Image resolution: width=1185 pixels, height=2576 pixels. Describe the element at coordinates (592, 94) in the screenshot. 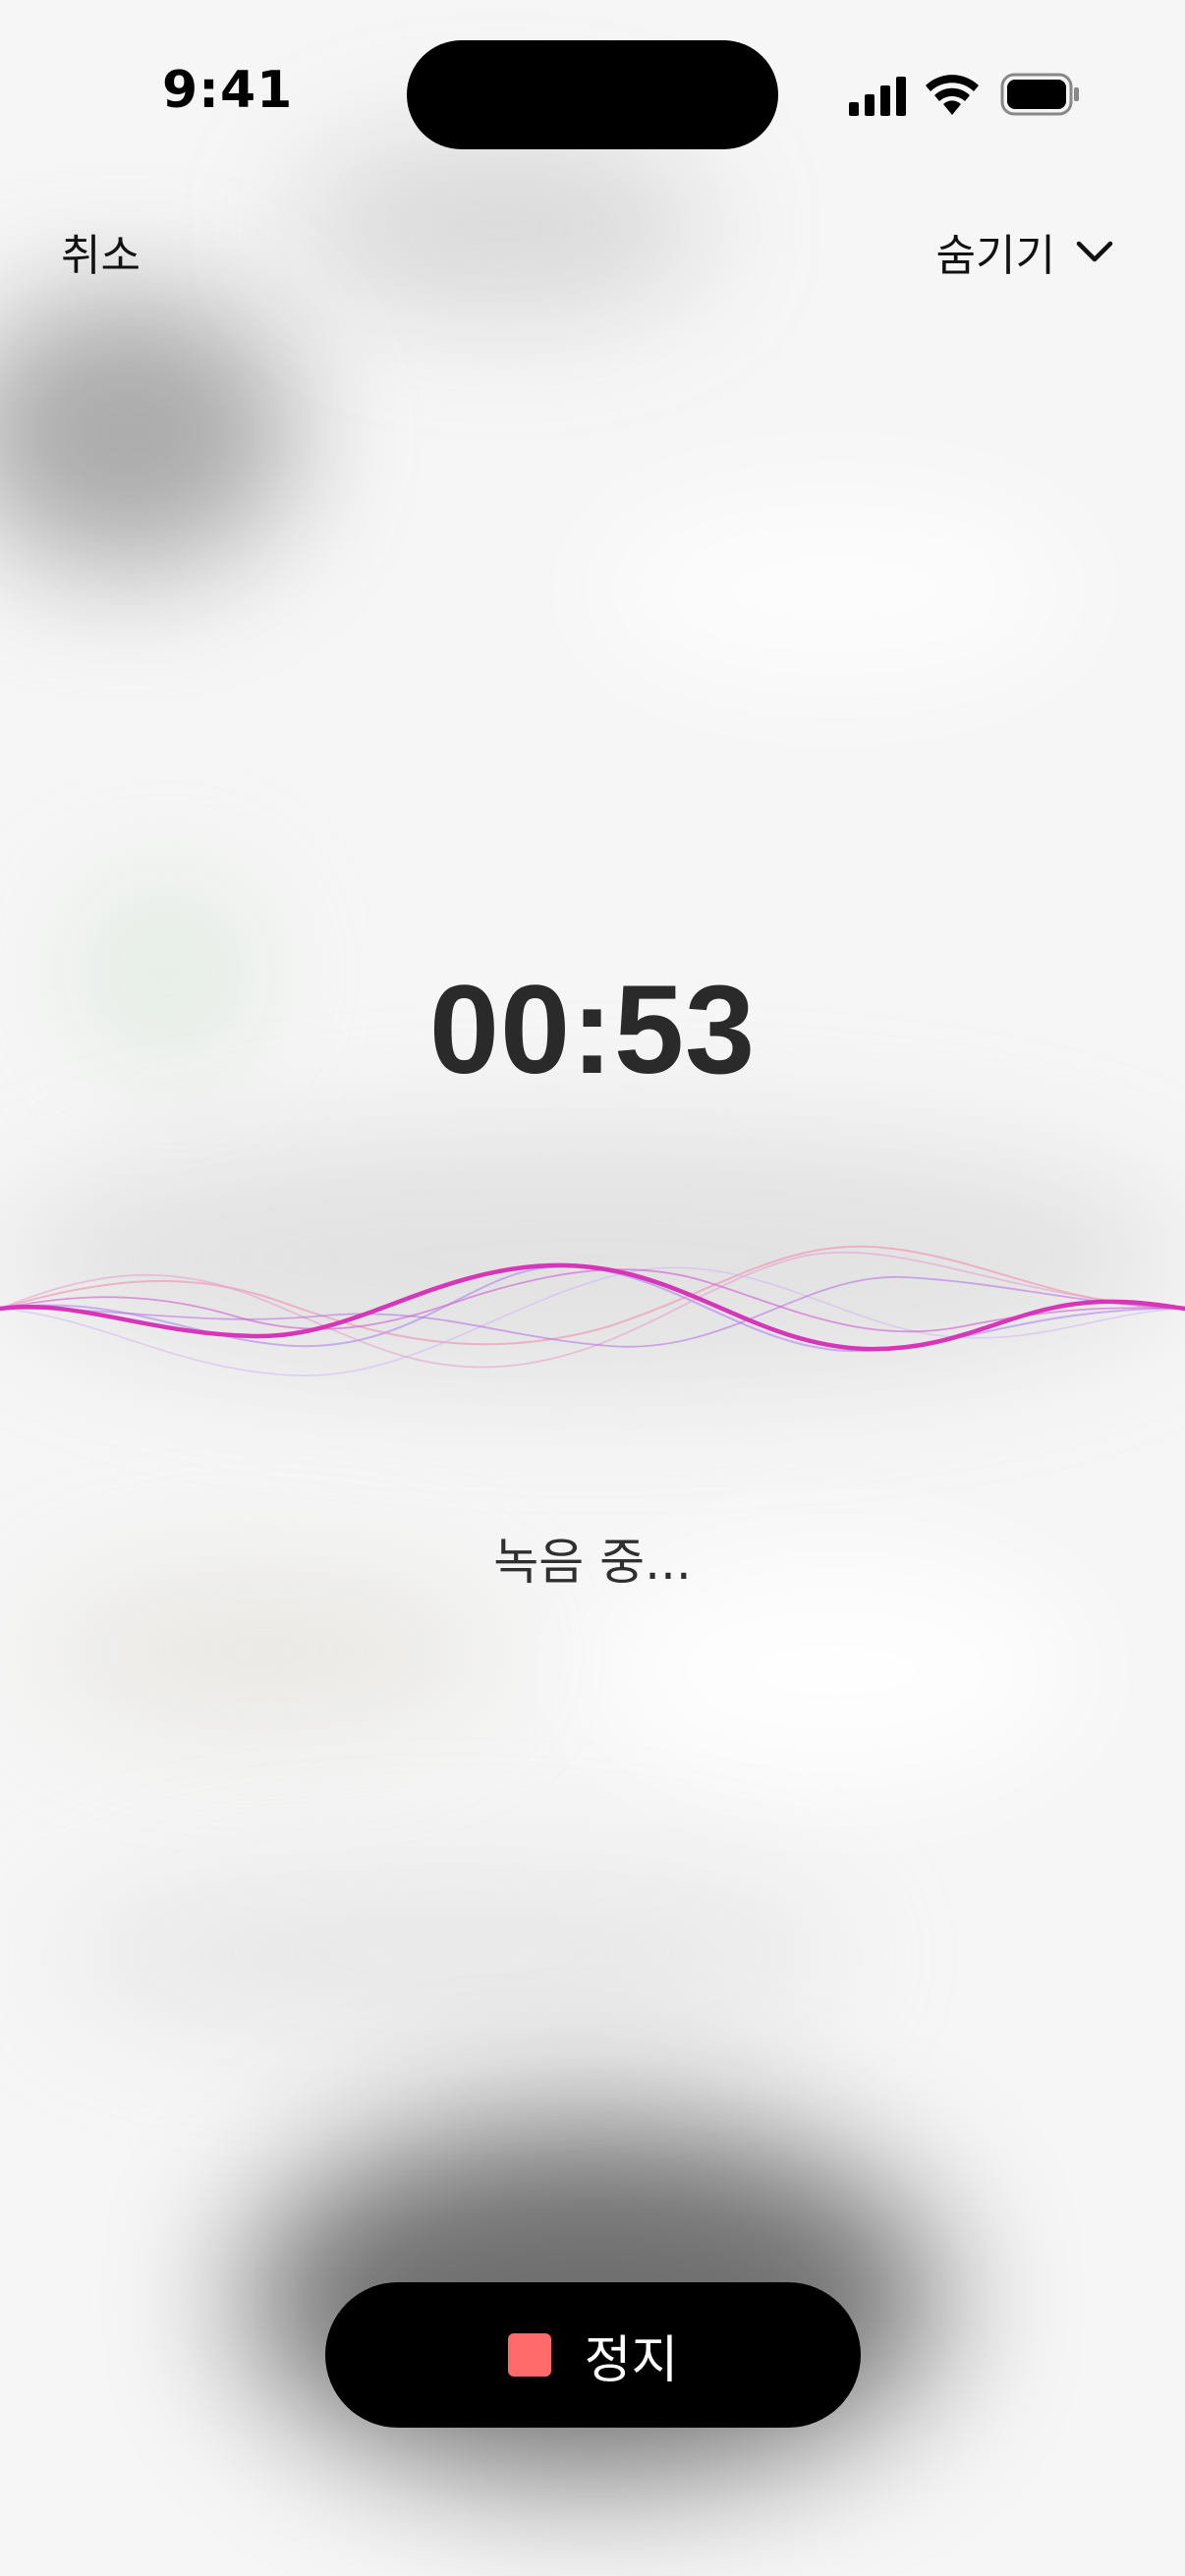

I see `dynamic-island` at that location.